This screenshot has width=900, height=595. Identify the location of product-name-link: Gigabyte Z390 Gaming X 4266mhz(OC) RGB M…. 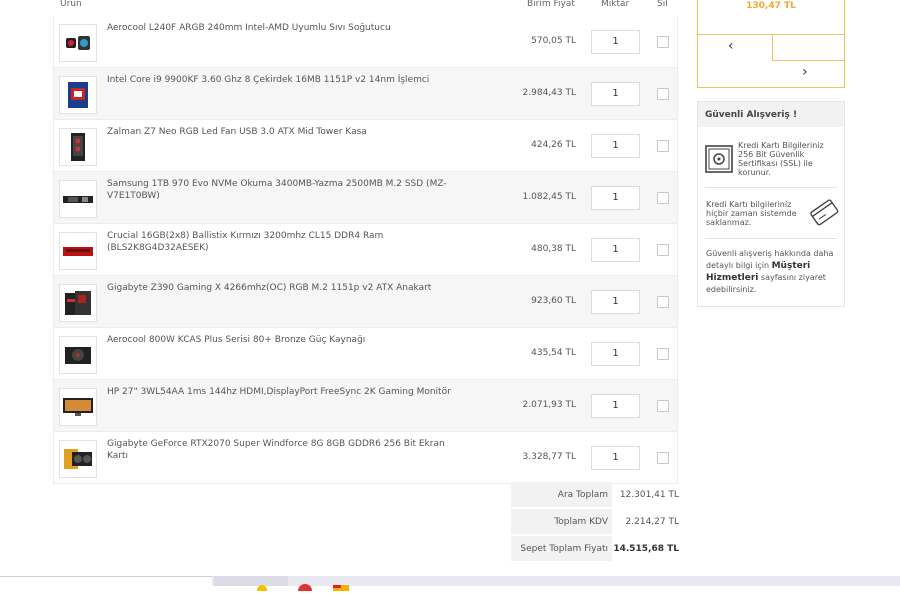
(282, 288).